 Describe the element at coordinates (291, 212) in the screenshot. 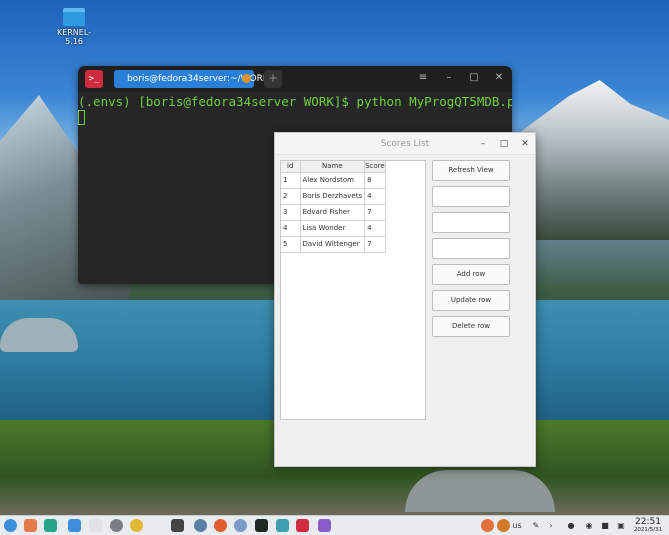

I see `cell-id: 3` at that location.